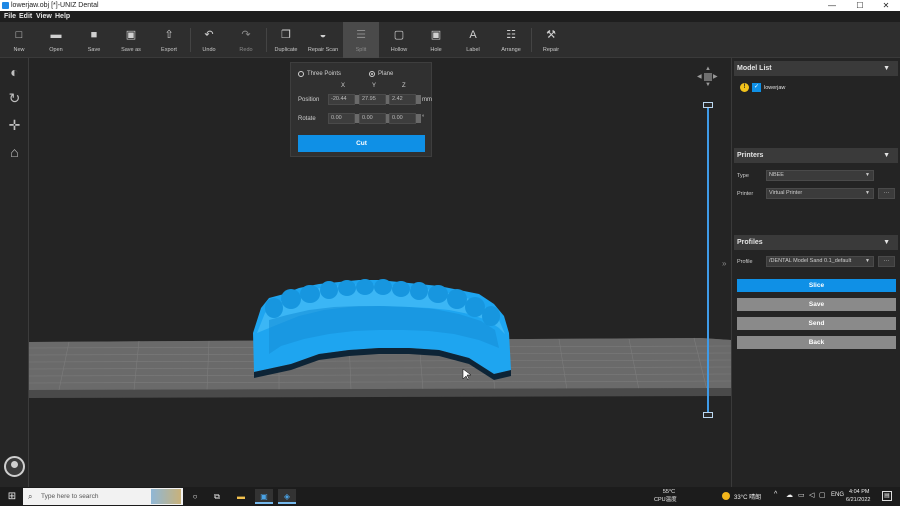  I want to click on rotate-y-input: 0.00, so click(375, 118).